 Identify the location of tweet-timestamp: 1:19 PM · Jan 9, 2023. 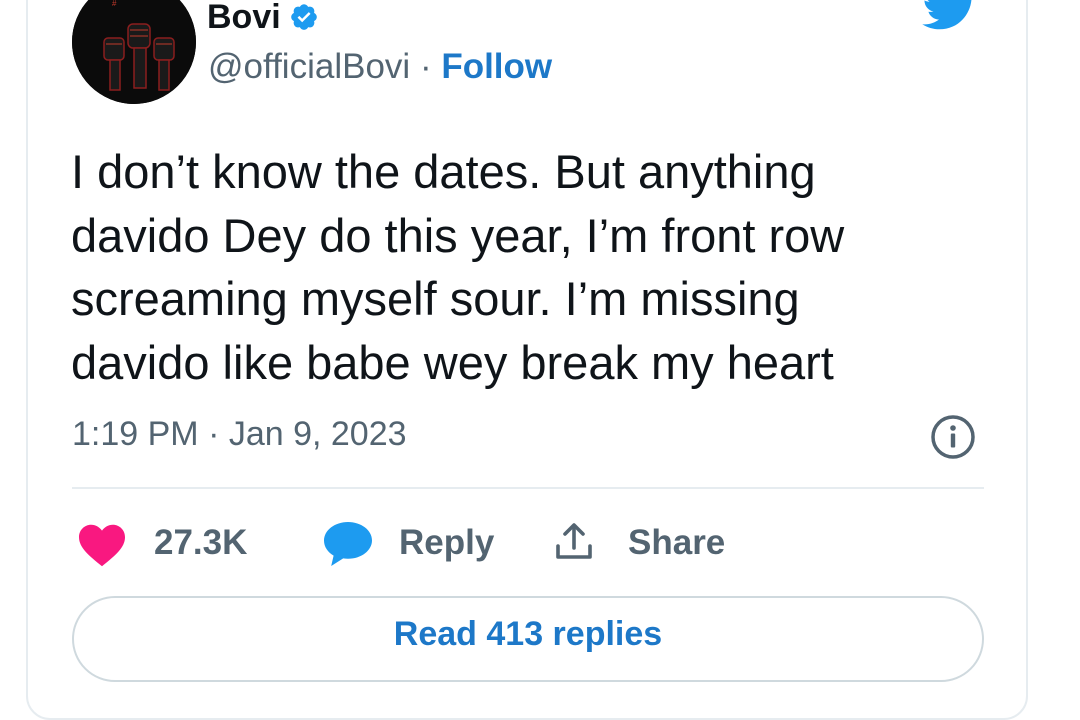
(239, 434).